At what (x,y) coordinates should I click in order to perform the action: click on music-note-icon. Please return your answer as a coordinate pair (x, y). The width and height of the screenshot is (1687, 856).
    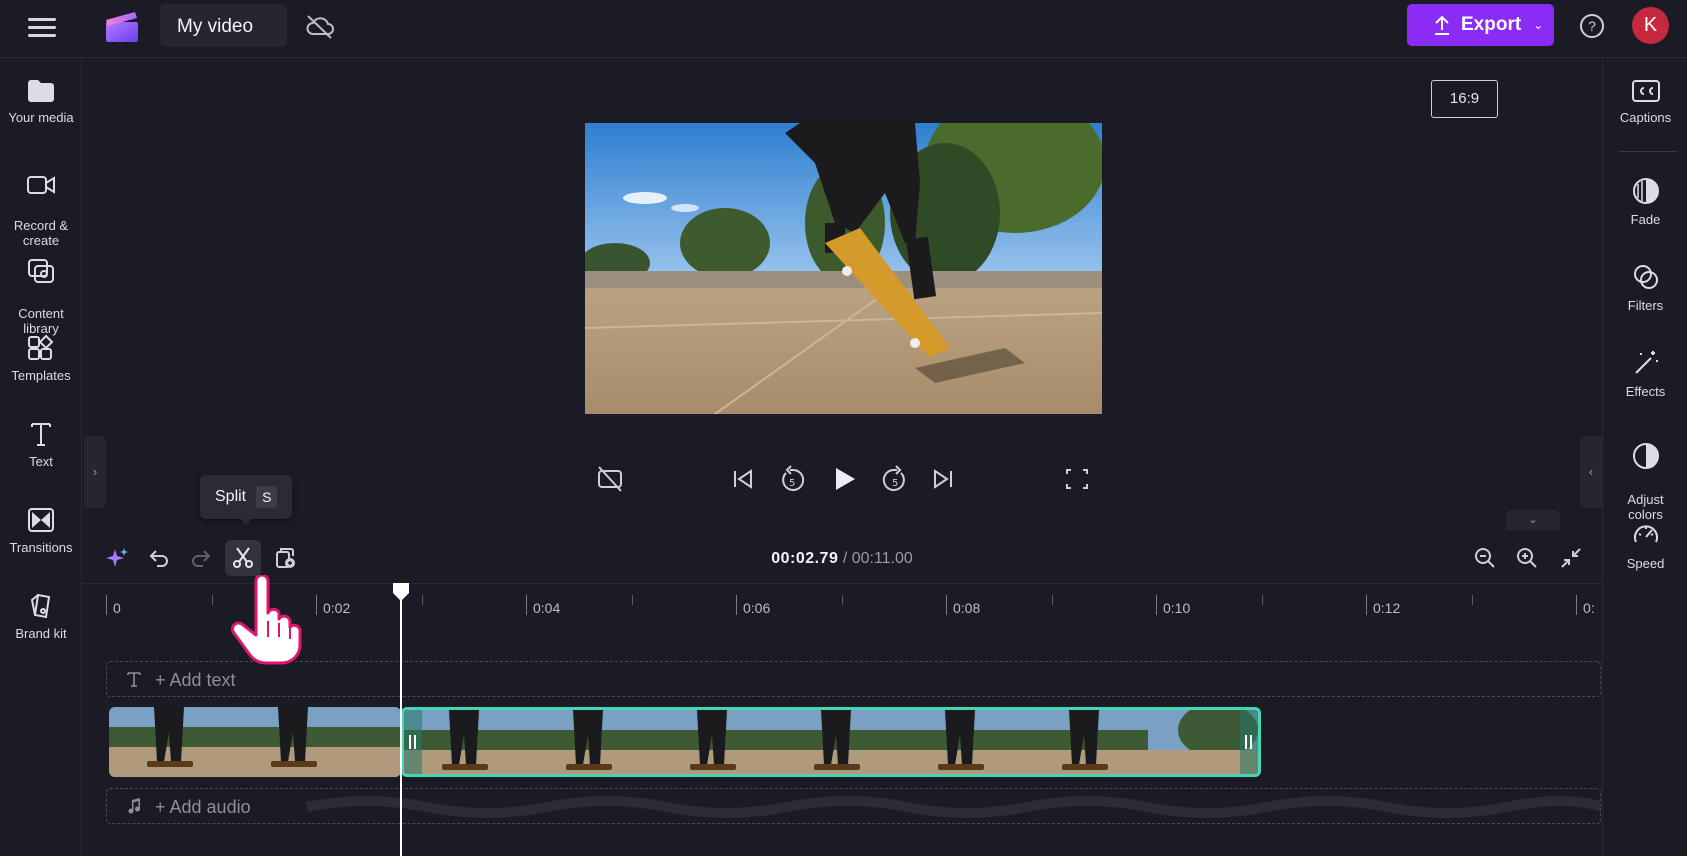
    Looking at the image, I should click on (134, 806).